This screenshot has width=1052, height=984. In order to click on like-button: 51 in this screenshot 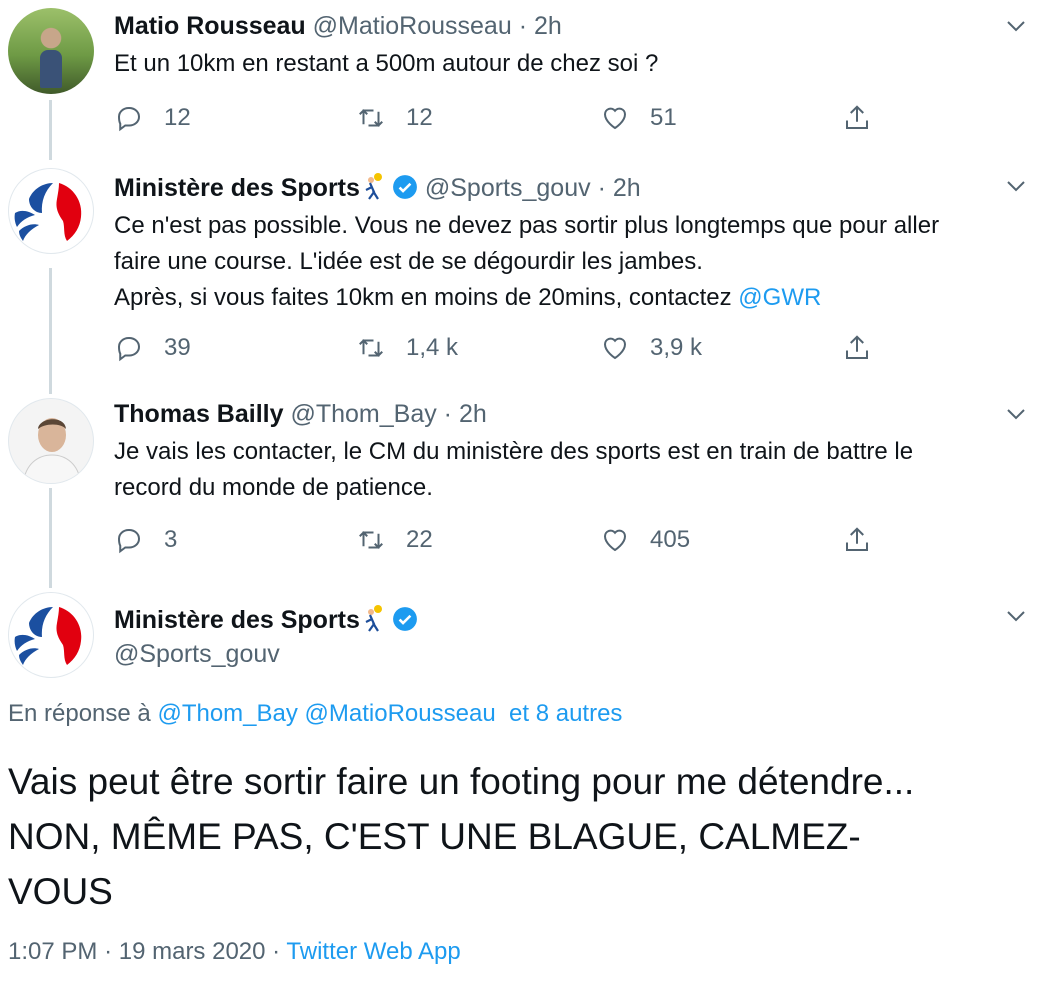, I will do `click(638, 118)`.